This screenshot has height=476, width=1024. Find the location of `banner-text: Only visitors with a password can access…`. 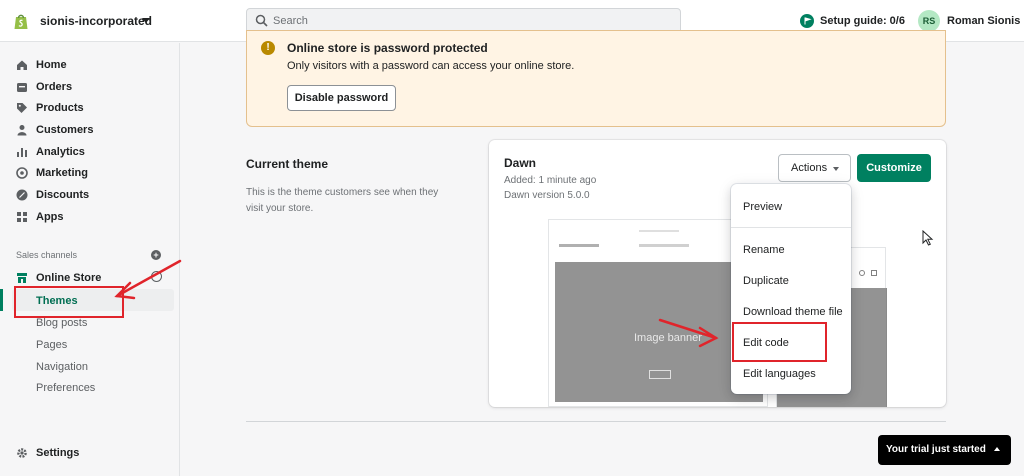

banner-text: Only visitors with a password can access… is located at coordinates (431, 66).